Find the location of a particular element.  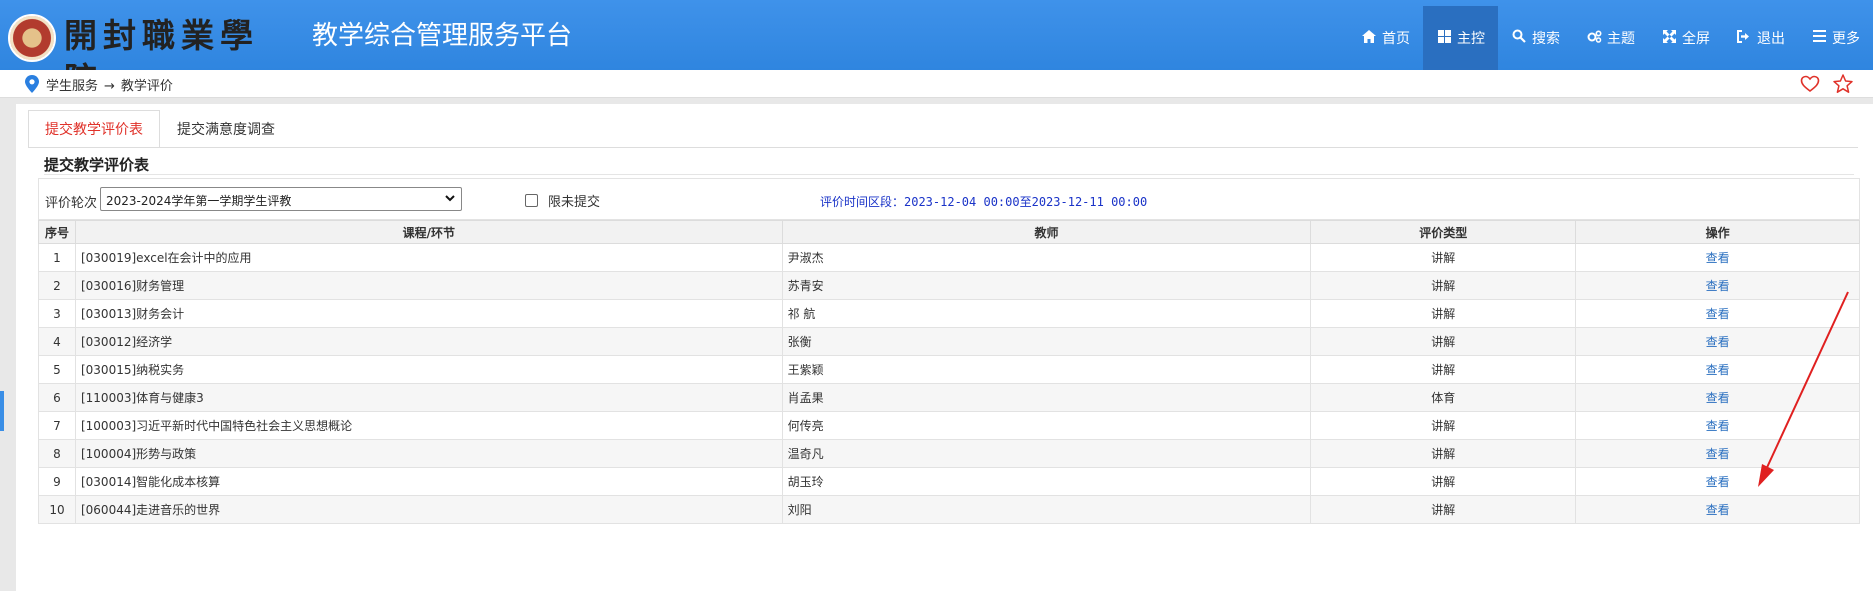

table-row: 7 [100003]习近平新时代中国特色社会主义思想概论 何传亮 讲解 查看 is located at coordinates (949, 425).